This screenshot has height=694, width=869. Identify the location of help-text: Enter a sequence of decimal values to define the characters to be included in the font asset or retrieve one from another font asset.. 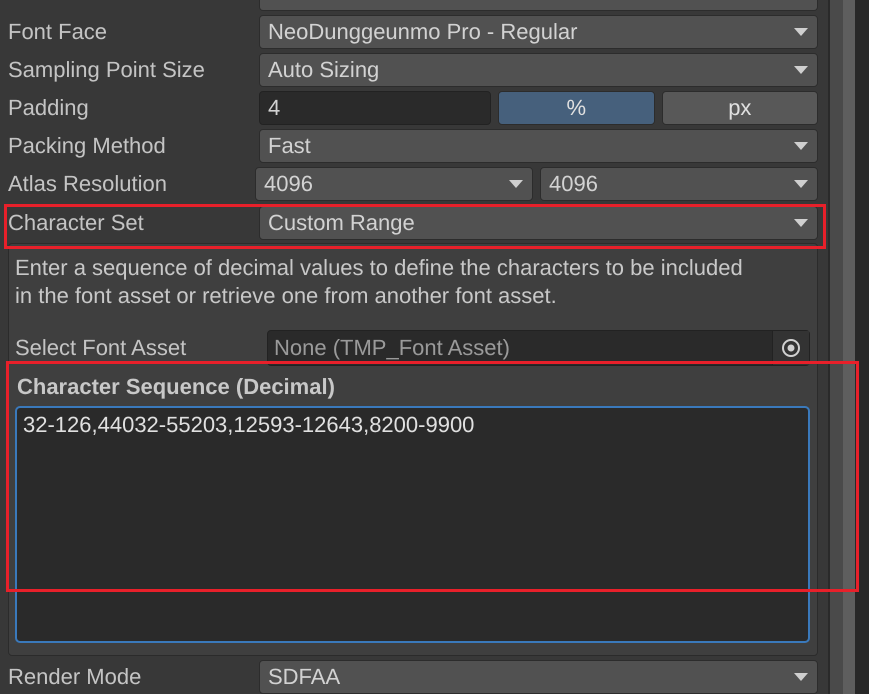
(379, 282).